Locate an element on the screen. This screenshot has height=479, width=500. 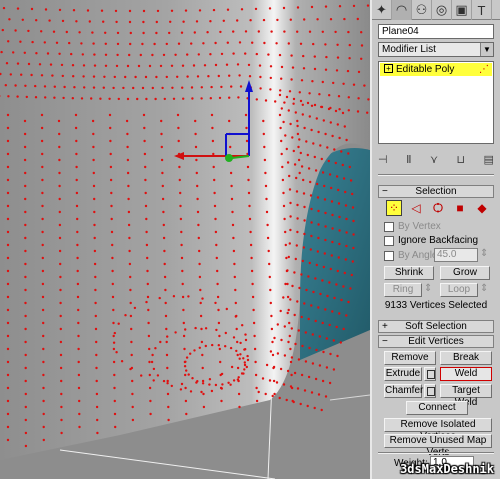
checkbox-label: Ignore Backfacing is located at coordinates (438, 240).